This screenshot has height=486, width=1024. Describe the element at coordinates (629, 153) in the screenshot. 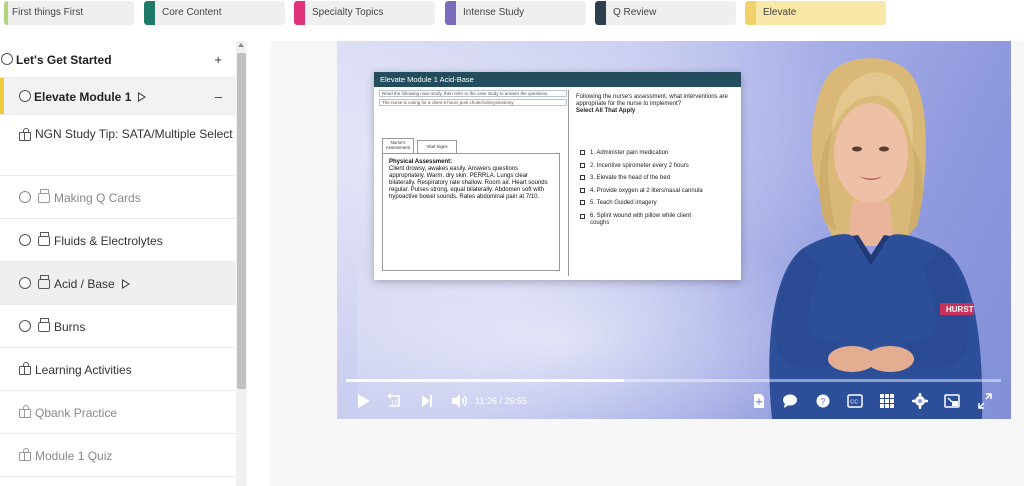

I see `option-label: 1. Administer pain medication` at that location.